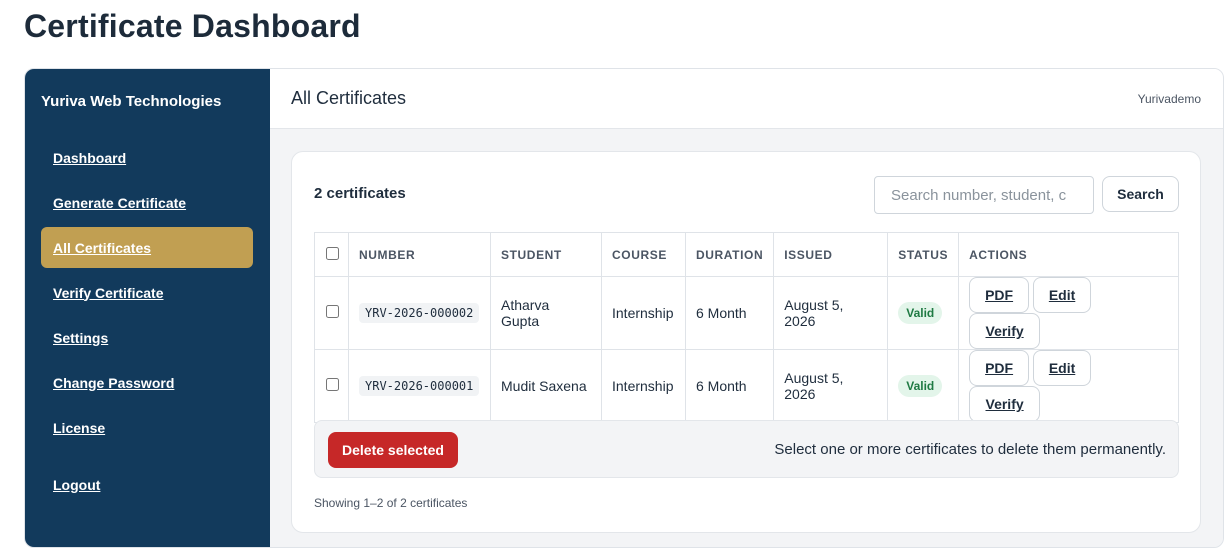  I want to click on sidebar-item-all-certificates: All Certificates, so click(147, 247).